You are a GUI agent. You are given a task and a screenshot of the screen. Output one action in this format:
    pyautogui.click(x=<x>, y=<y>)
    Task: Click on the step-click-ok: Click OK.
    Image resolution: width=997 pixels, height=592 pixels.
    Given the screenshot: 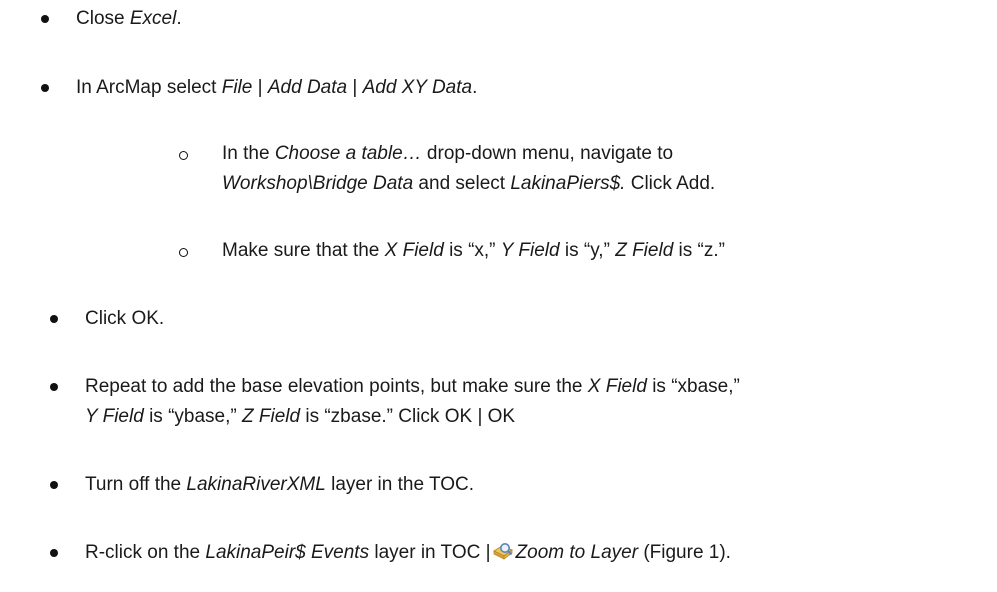 What is the action you would take?
    pyautogui.click(x=125, y=318)
    